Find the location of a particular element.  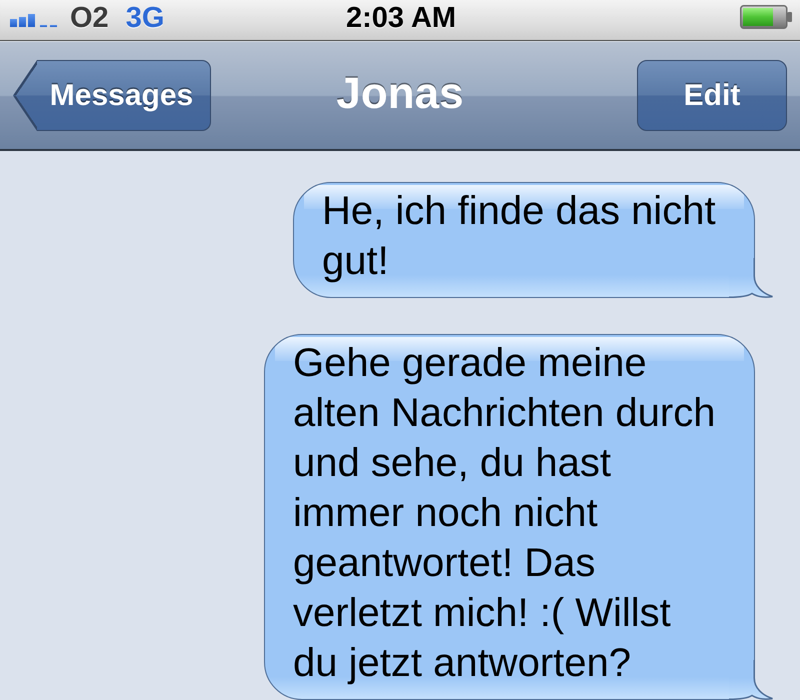

conversation-title: Jonas is located at coordinates (400, 94).